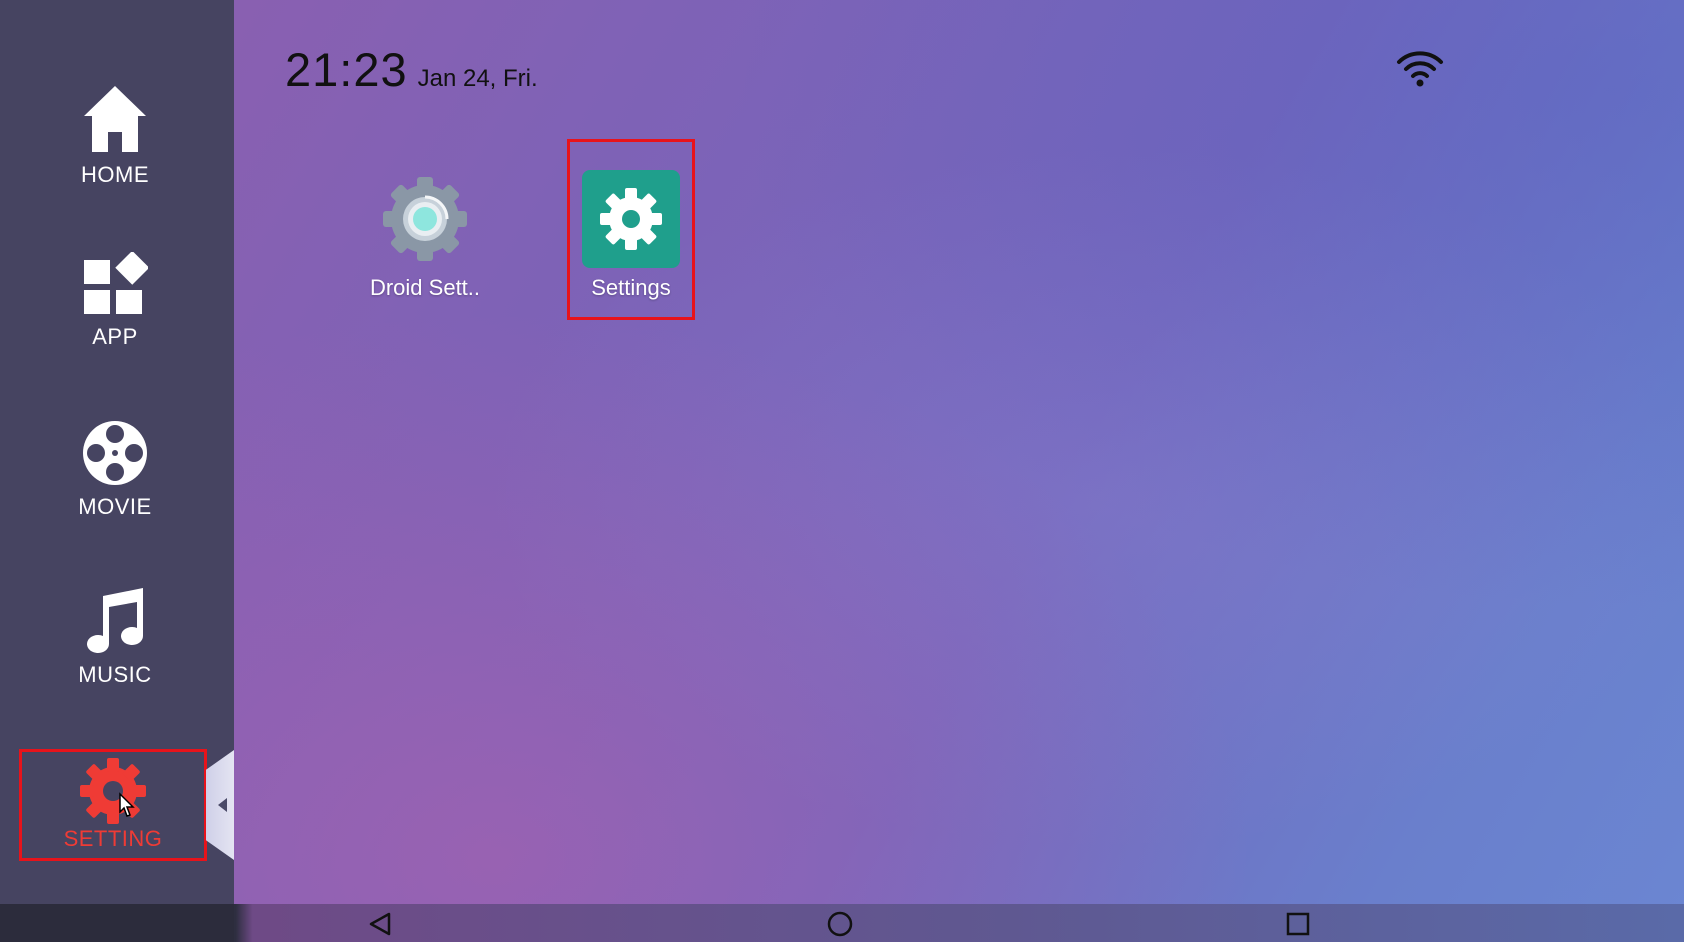  What do you see at coordinates (115, 621) in the screenshot?
I see `music-note-icon` at bounding box center [115, 621].